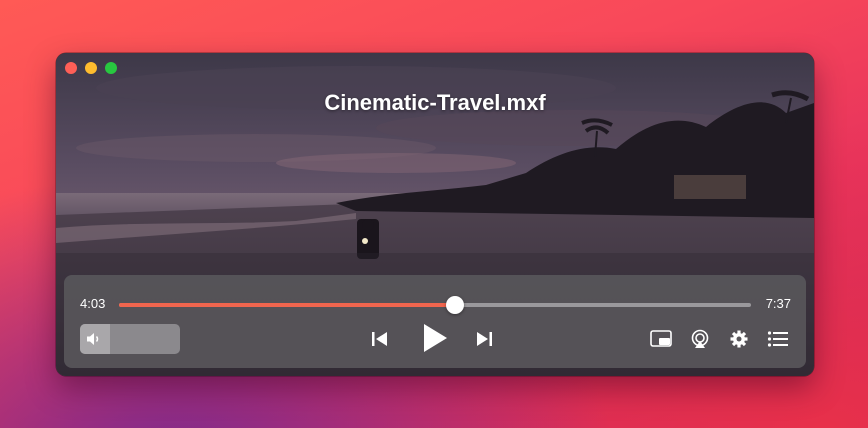 The width and height of the screenshot is (868, 428). I want to click on list-icon, so click(778, 339).